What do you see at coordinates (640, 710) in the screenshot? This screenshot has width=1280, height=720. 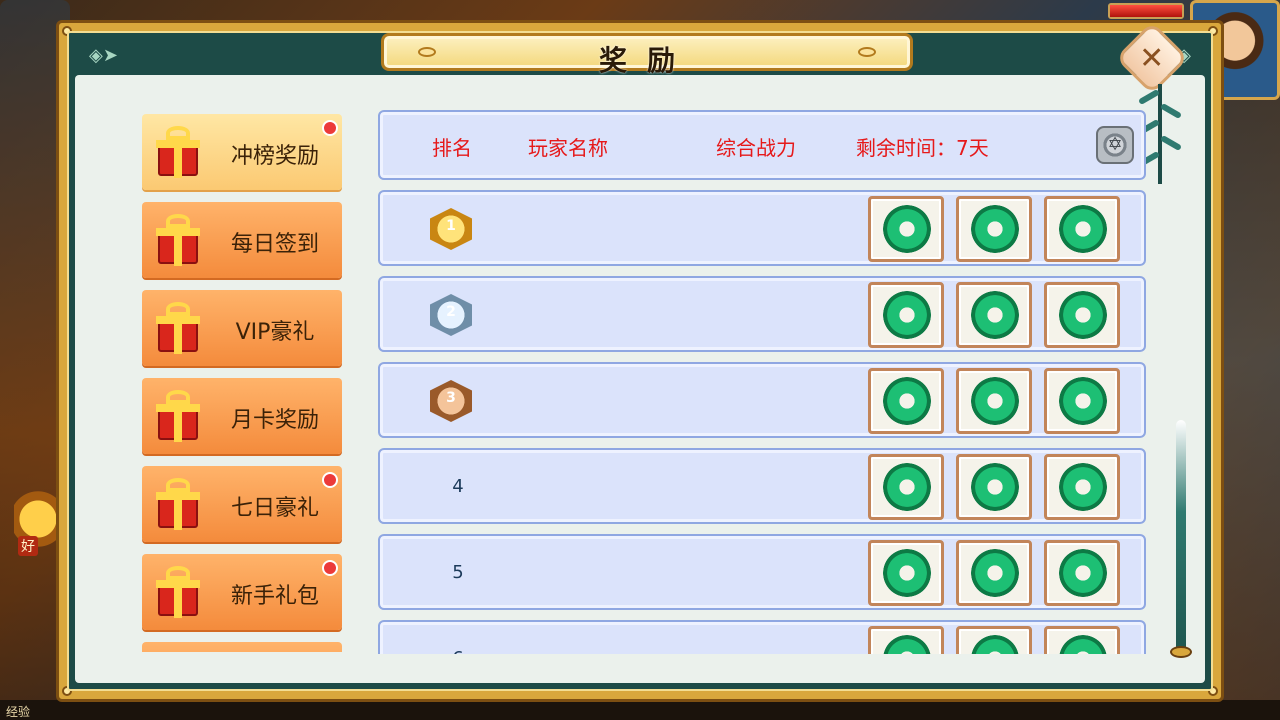 I see `bottom-exp-bar` at bounding box center [640, 710].